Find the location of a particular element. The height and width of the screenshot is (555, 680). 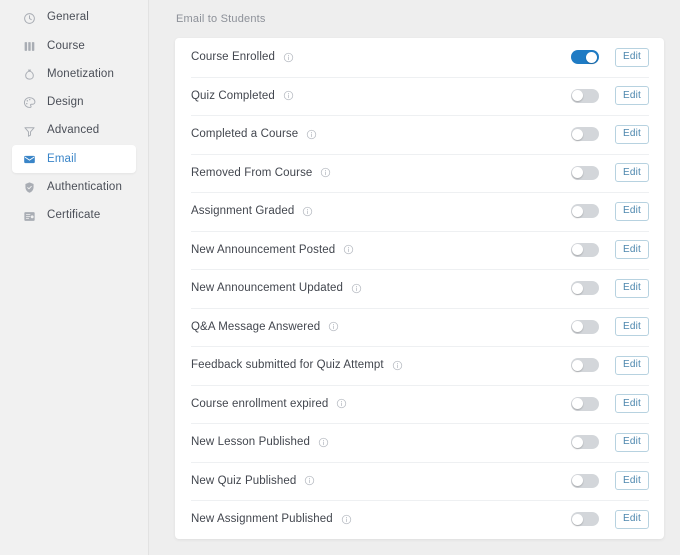

shield-icon is located at coordinates (29, 187).